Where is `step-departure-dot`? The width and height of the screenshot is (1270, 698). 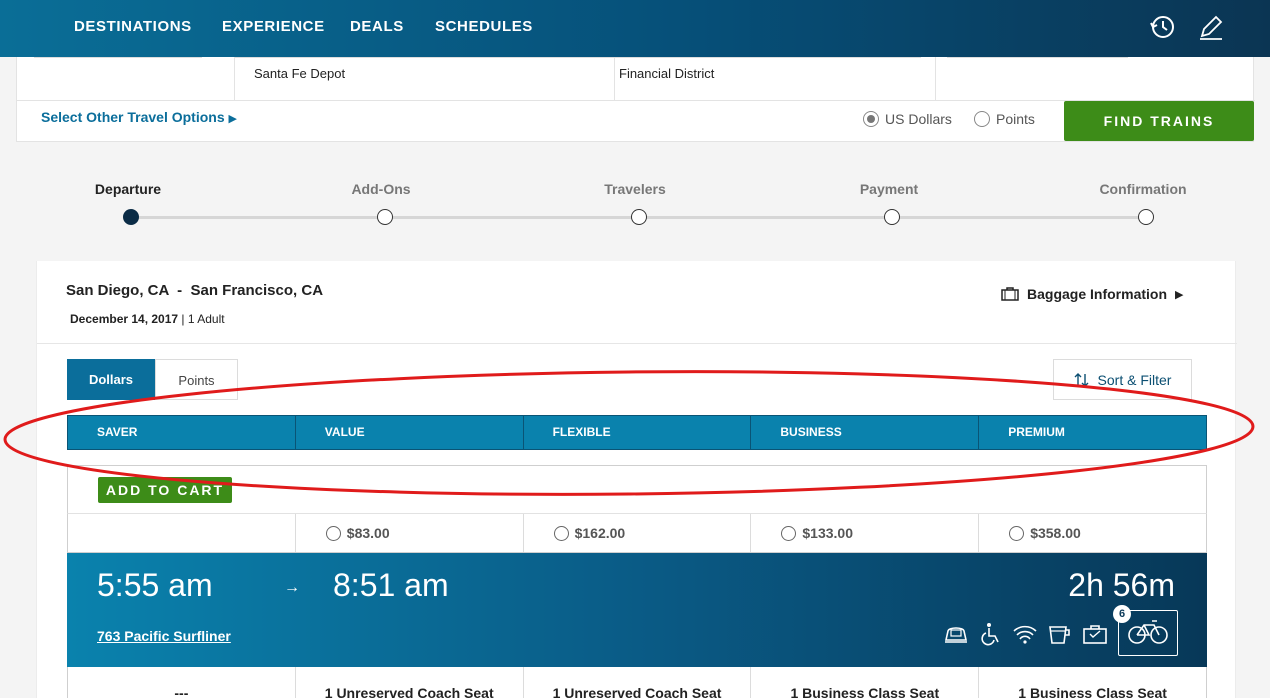 step-departure-dot is located at coordinates (131, 217).